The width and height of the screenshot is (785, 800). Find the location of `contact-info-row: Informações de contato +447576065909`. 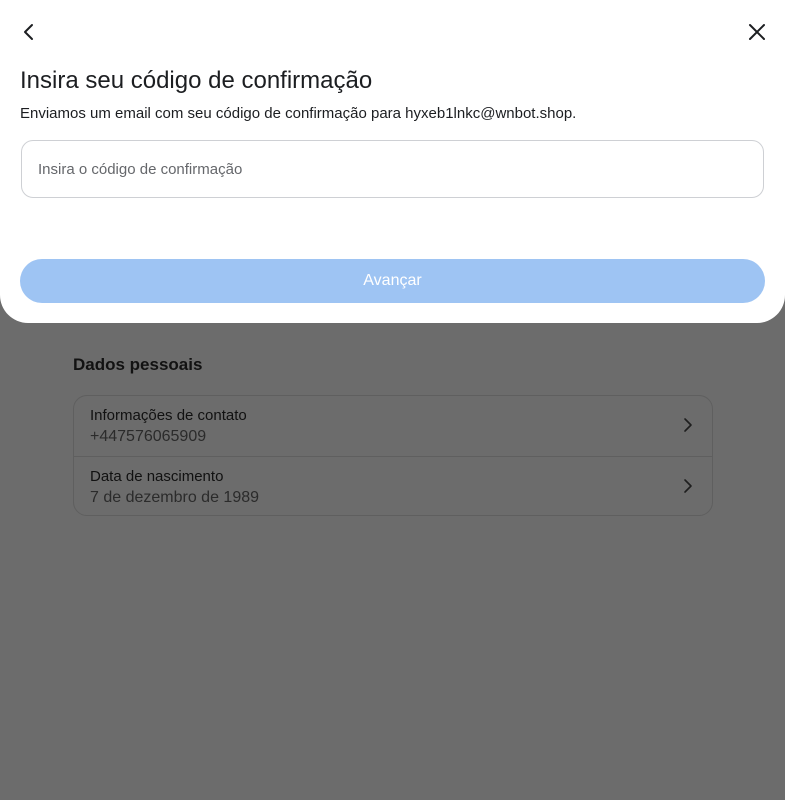

contact-info-row: Informações de contato +447576065909 is located at coordinates (393, 426).